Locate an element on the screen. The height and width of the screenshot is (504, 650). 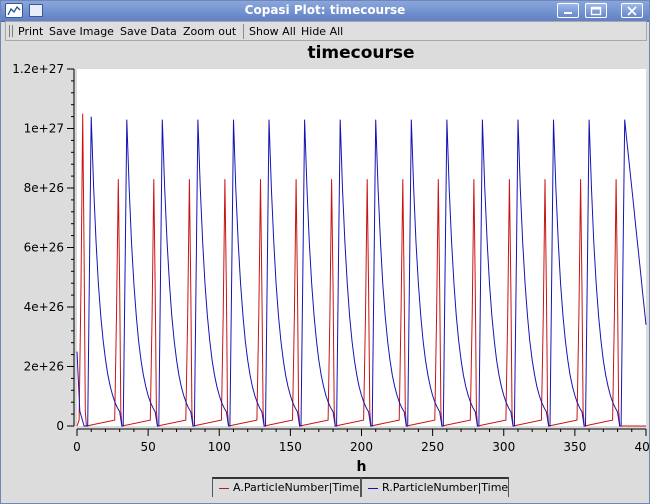
toolbar-grip is located at coordinates (11, 31).